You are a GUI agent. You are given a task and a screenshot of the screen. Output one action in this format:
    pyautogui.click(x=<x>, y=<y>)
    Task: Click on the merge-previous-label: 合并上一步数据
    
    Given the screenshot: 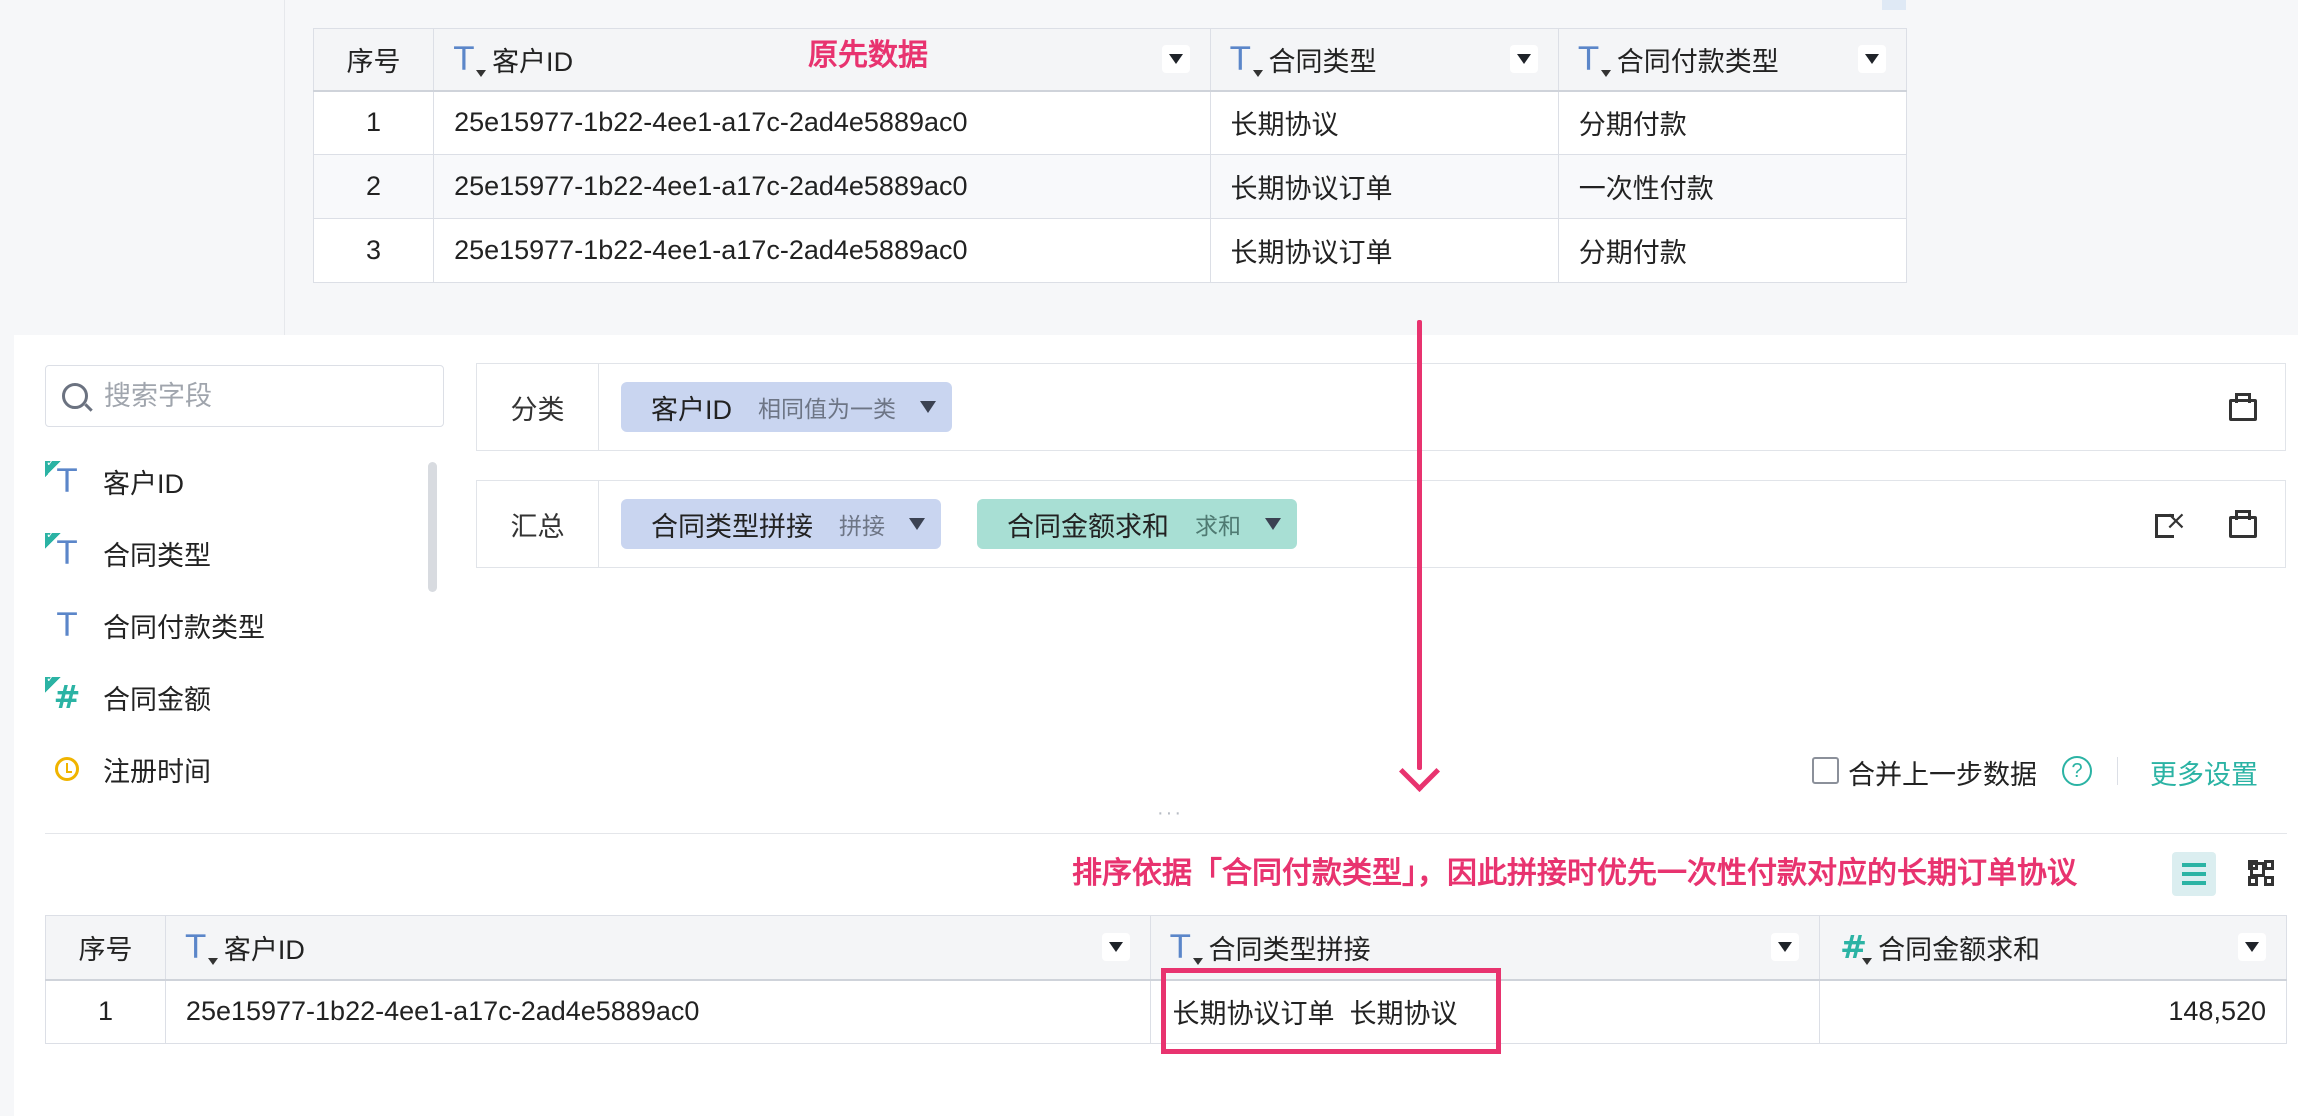 What is the action you would take?
    pyautogui.click(x=1942, y=772)
    